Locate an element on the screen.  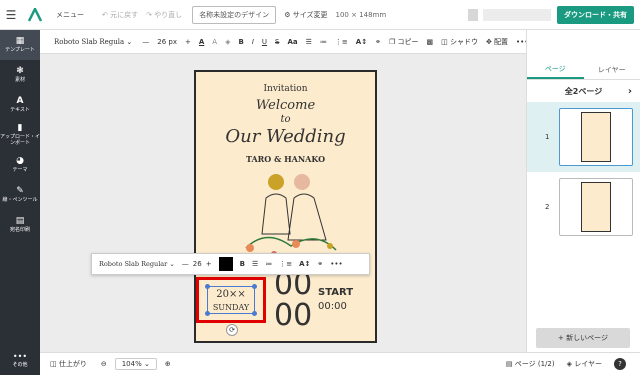
page-count-label: 全2ページ is located at coordinates (583, 91).